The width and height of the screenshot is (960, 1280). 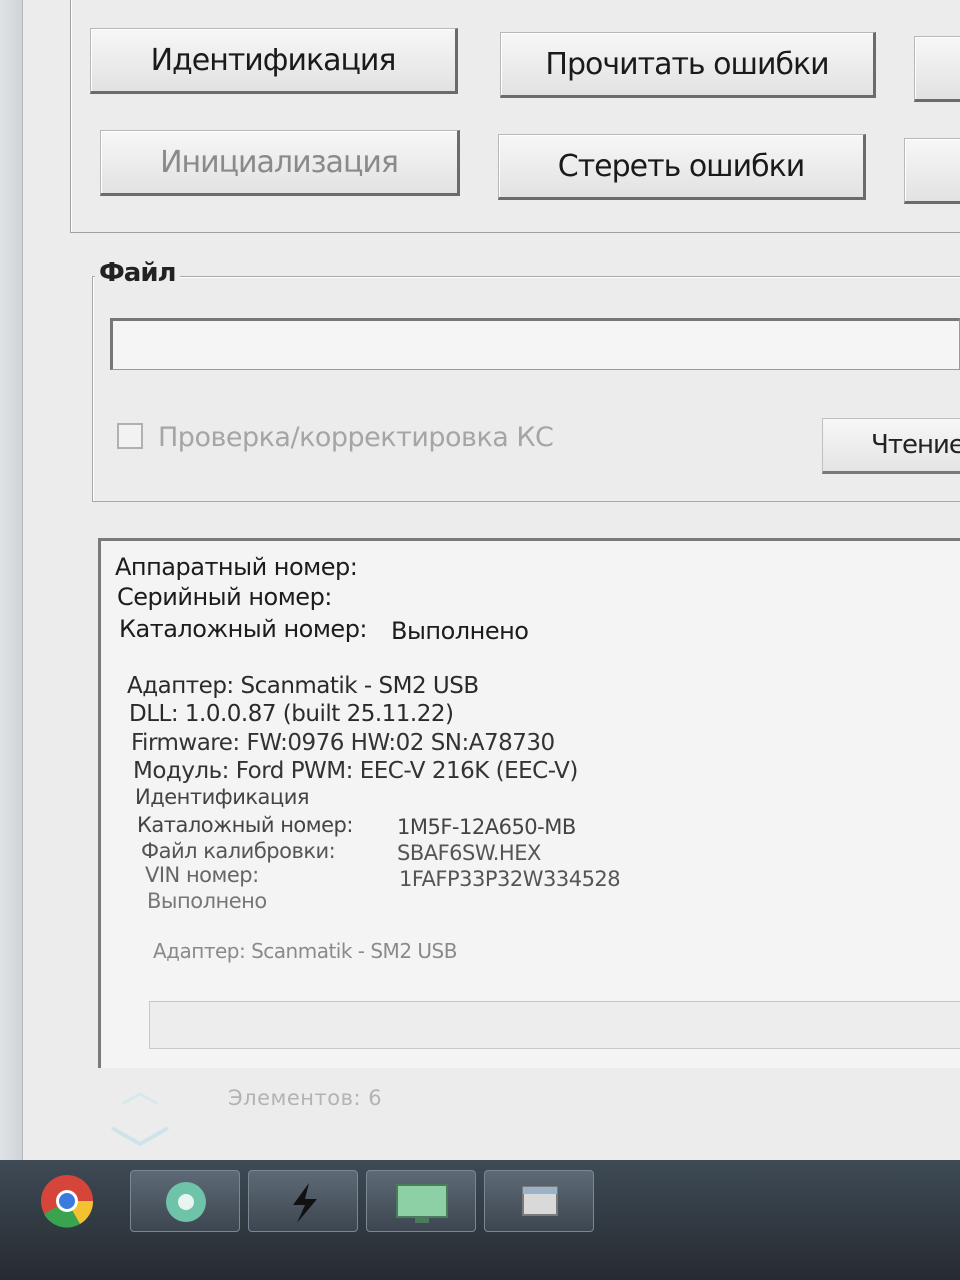 What do you see at coordinates (291, 714) in the screenshot?
I see `log-dll: DLL: 1.0.0.87 (built 25.11.22)` at bounding box center [291, 714].